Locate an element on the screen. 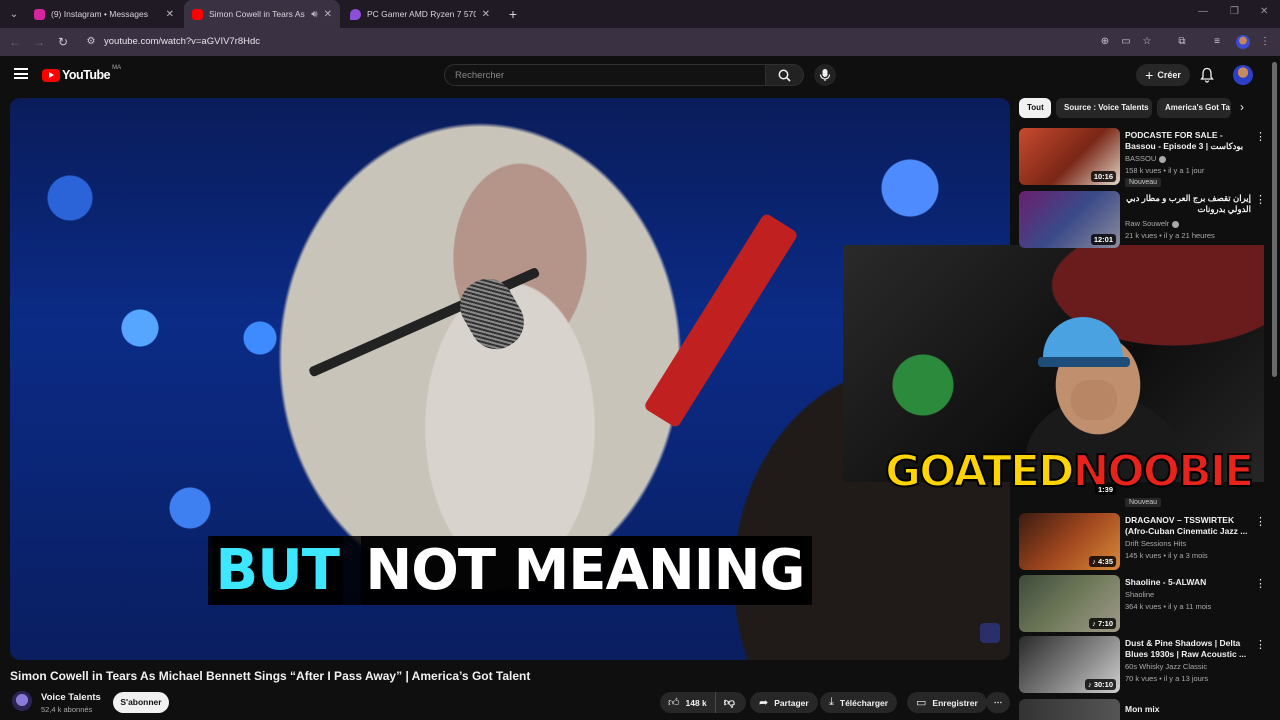 This screenshot has width=1280, height=720. recommendation-channel: Shaoline is located at coordinates (1139, 594).